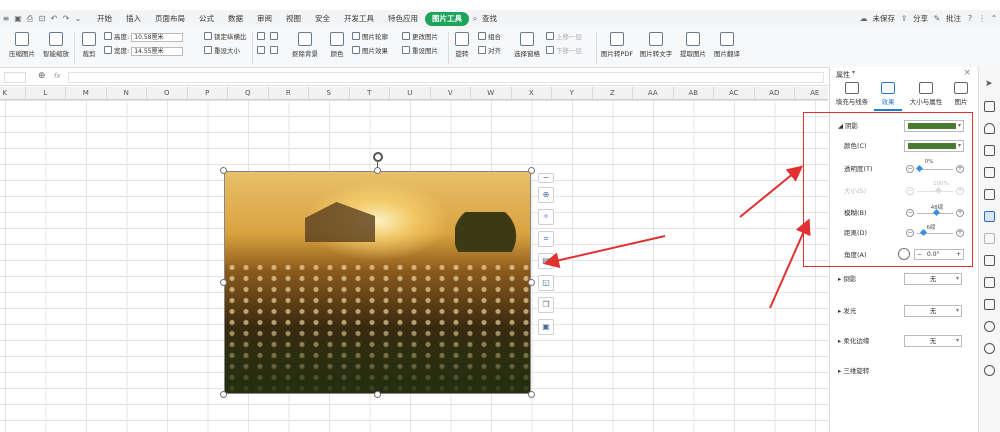 The width and height of the screenshot is (1000, 432). What do you see at coordinates (790, 263) in the screenshot?
I see `arrow-to-panel-bottom` at bounding box center [790, 263].